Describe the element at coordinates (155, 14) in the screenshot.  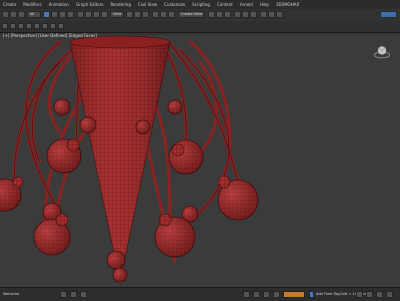
I see `snap-toggle-icon` at that location.